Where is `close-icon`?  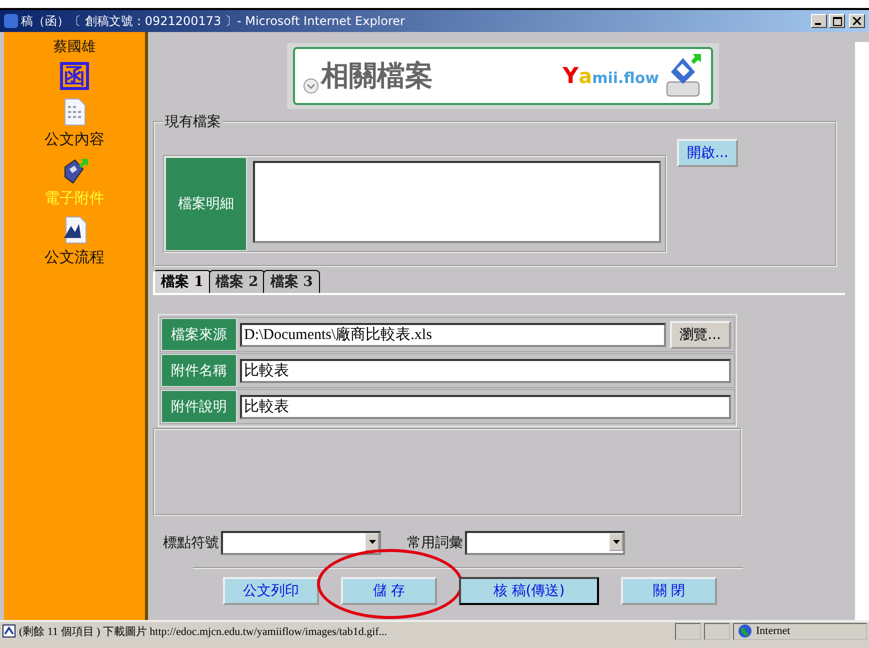 close-icon is located at coordinates (857, 21).